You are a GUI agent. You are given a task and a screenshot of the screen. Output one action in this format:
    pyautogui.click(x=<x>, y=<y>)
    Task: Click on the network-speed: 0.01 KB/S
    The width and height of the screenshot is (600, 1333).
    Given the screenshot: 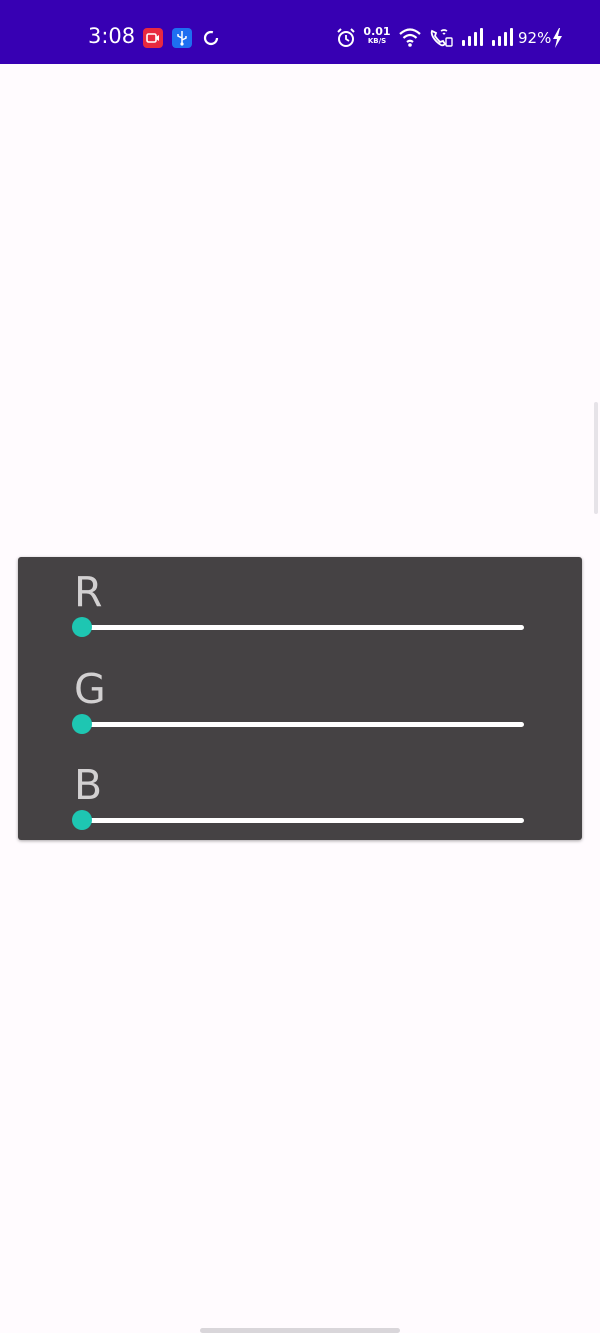 What is the action you would take?
    pyautogui.click(x=377, y=35)
    